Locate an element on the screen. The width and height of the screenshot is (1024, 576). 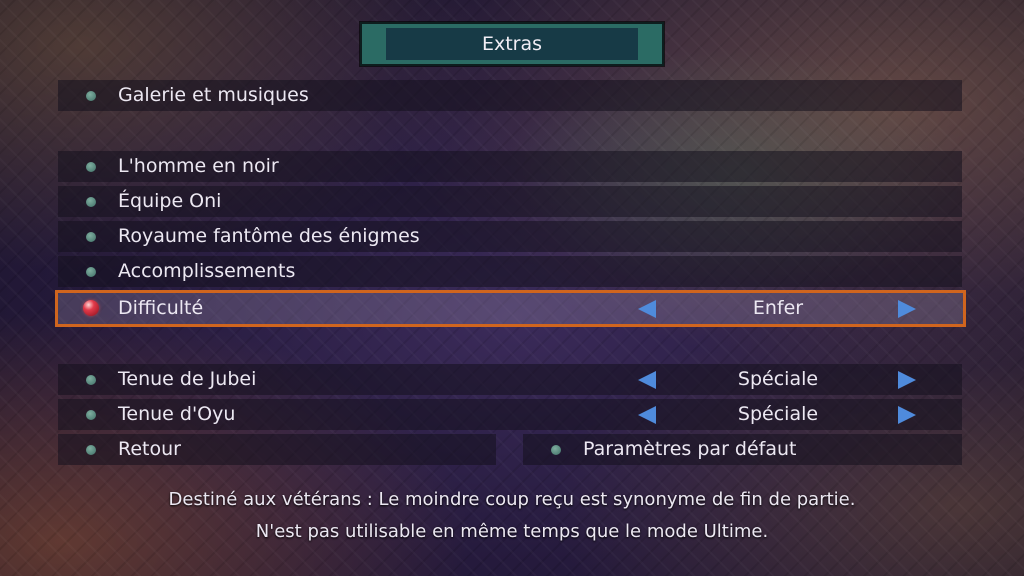
menu-item-label: Galerie et musiques is located at coordinates (213, 95).